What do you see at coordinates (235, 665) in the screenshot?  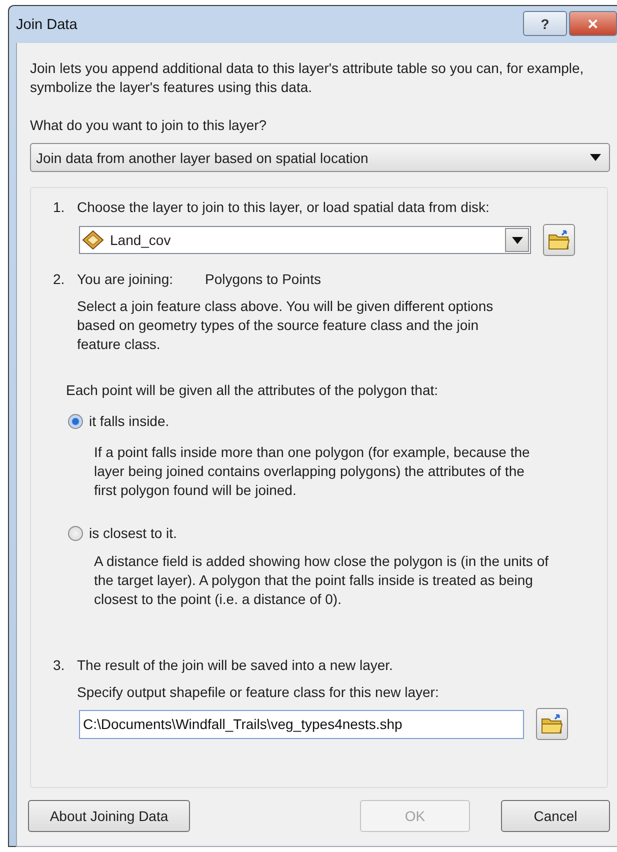 I see `step-text: The result of the join will be saved into a new layer.` at bounding box center [235, 665].